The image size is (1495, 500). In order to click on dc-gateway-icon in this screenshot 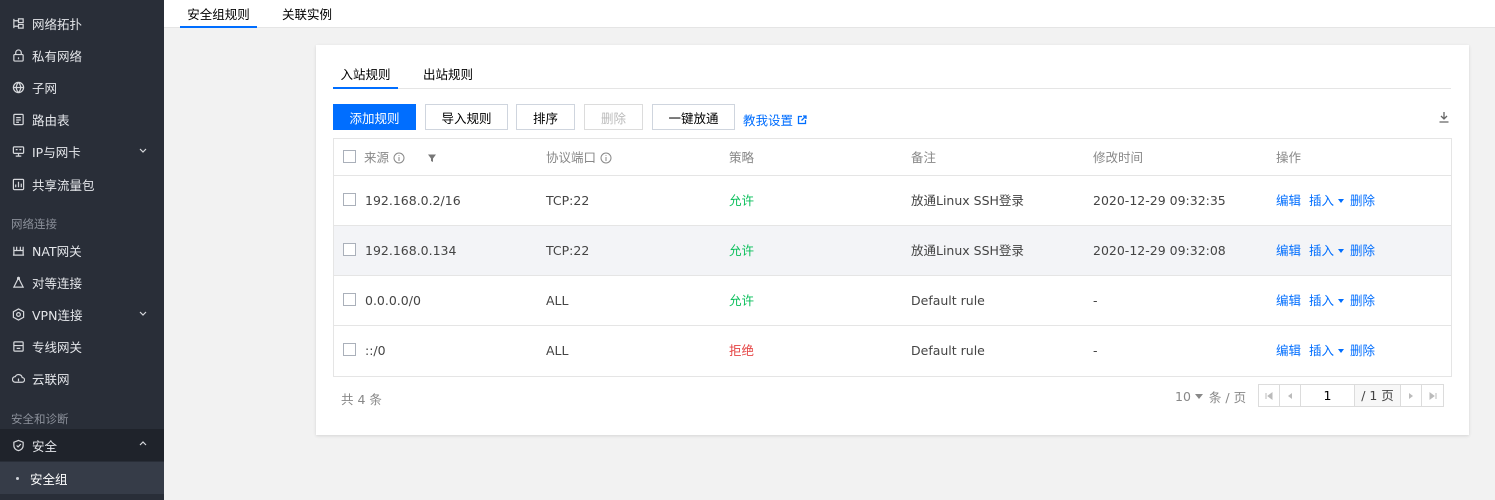, I will do `click(18, 346)`.